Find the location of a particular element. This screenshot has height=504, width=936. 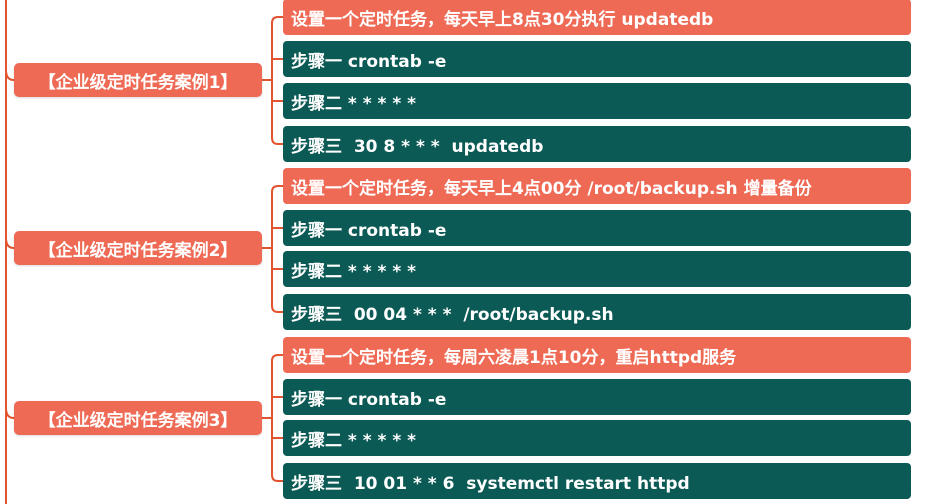

case-1-title: 设置一个定时任务，每天早上8点30分执行 updatedb is located at coordinates (597, 17).